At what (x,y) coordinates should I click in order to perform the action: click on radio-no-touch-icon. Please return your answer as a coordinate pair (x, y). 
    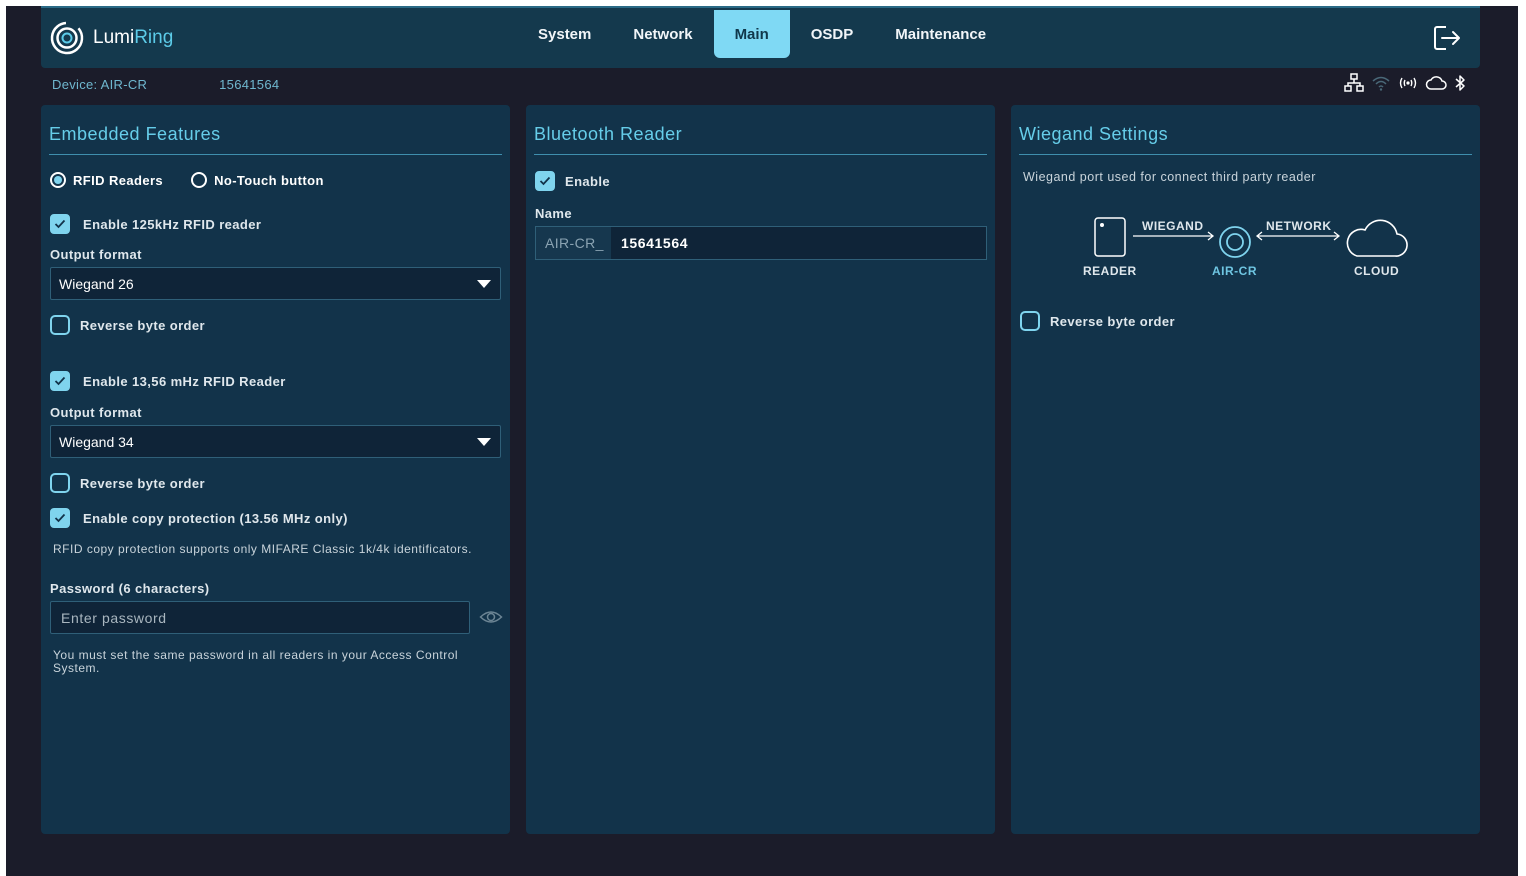
    Looking at the image, I should click on (199, 180).